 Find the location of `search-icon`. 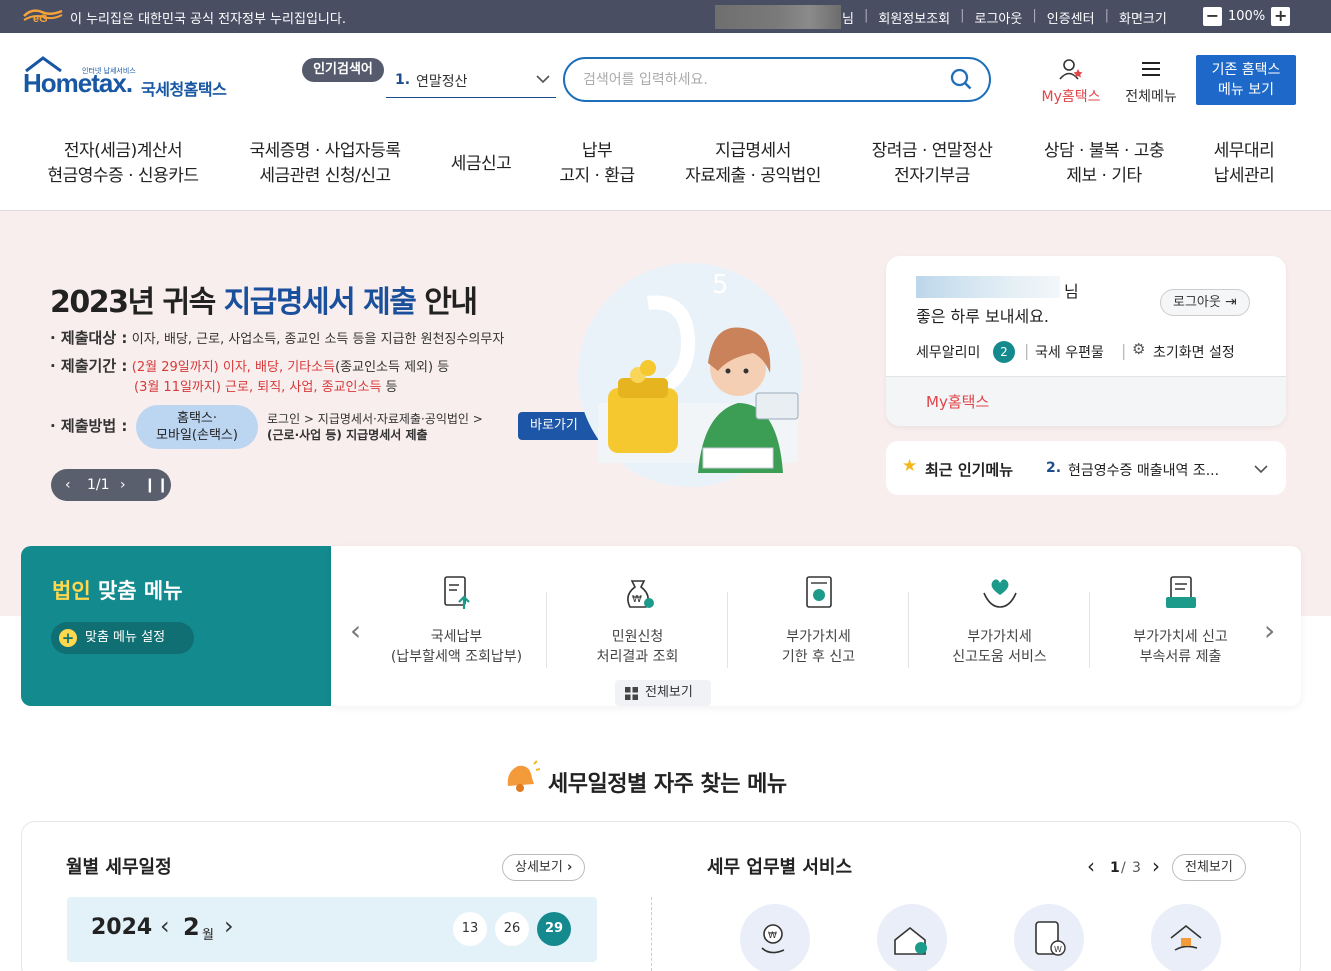

search-icon is located at coordinates (961, 79).